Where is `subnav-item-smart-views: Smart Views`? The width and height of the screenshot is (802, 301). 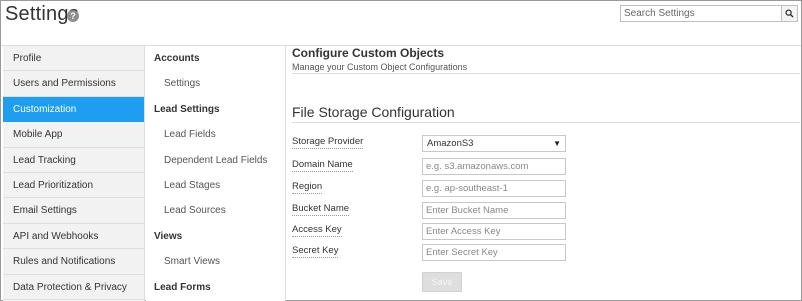 subnav-item-smart-views: Smart Views is located at coordinates (215, 261).